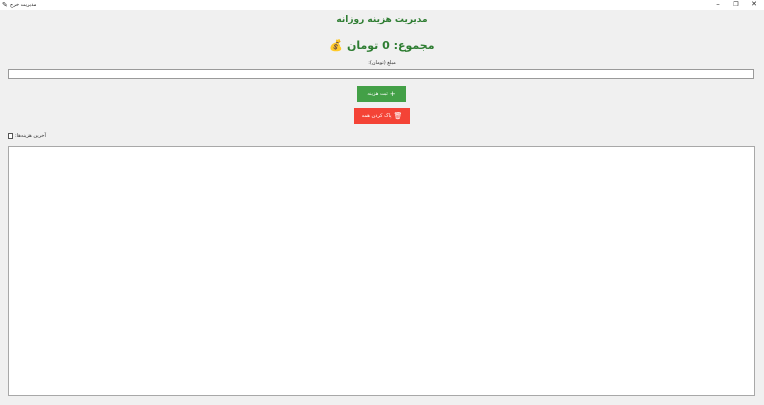 The height and width of the screenshot is (405, 764). What do you see at coordinates (377, 94) in the screenshot?
I see `add-expense-label: ثبت هزینه` at bounding box center [377, 94].